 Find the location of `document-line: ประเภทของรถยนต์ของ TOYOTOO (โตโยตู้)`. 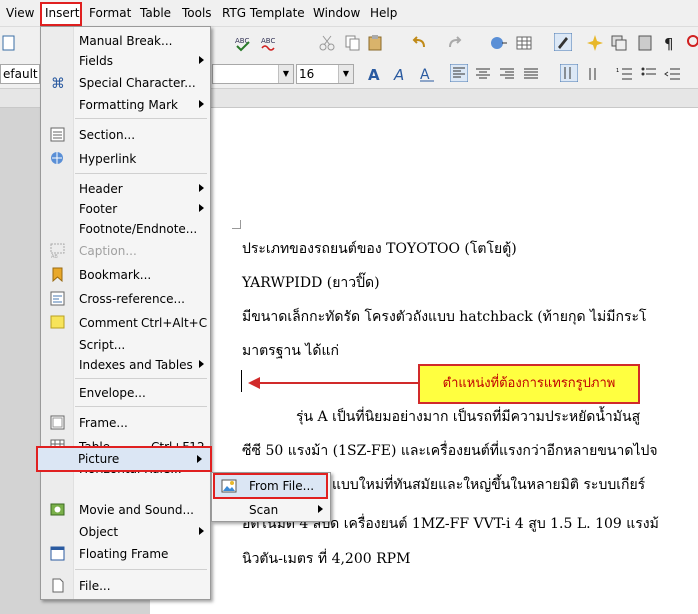

document-line: ประเภทของรถยนต์ของ TOYOTOO (โตโยตู้) is located at coordinates (379, 249).